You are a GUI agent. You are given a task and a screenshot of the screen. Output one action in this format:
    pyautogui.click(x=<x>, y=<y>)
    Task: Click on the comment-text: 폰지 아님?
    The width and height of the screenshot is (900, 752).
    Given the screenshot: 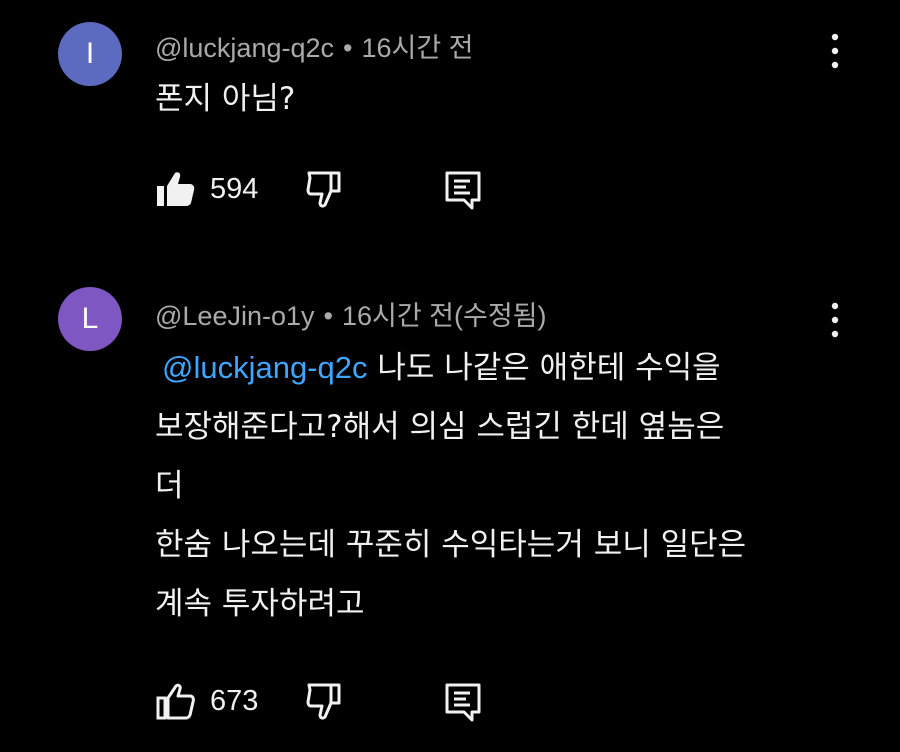 What is the action you would take?
    pyautogui.click(x=225, y=99)
    